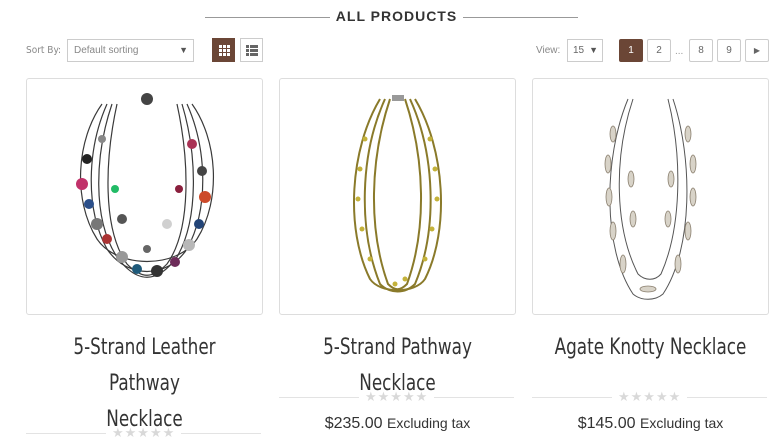 The height and width of the screenshot is (440, 783). What do you see at coordinates (44, 50) in the screenshot?
I see `sort-label: Sort By:` at bounding box center [44, 50].